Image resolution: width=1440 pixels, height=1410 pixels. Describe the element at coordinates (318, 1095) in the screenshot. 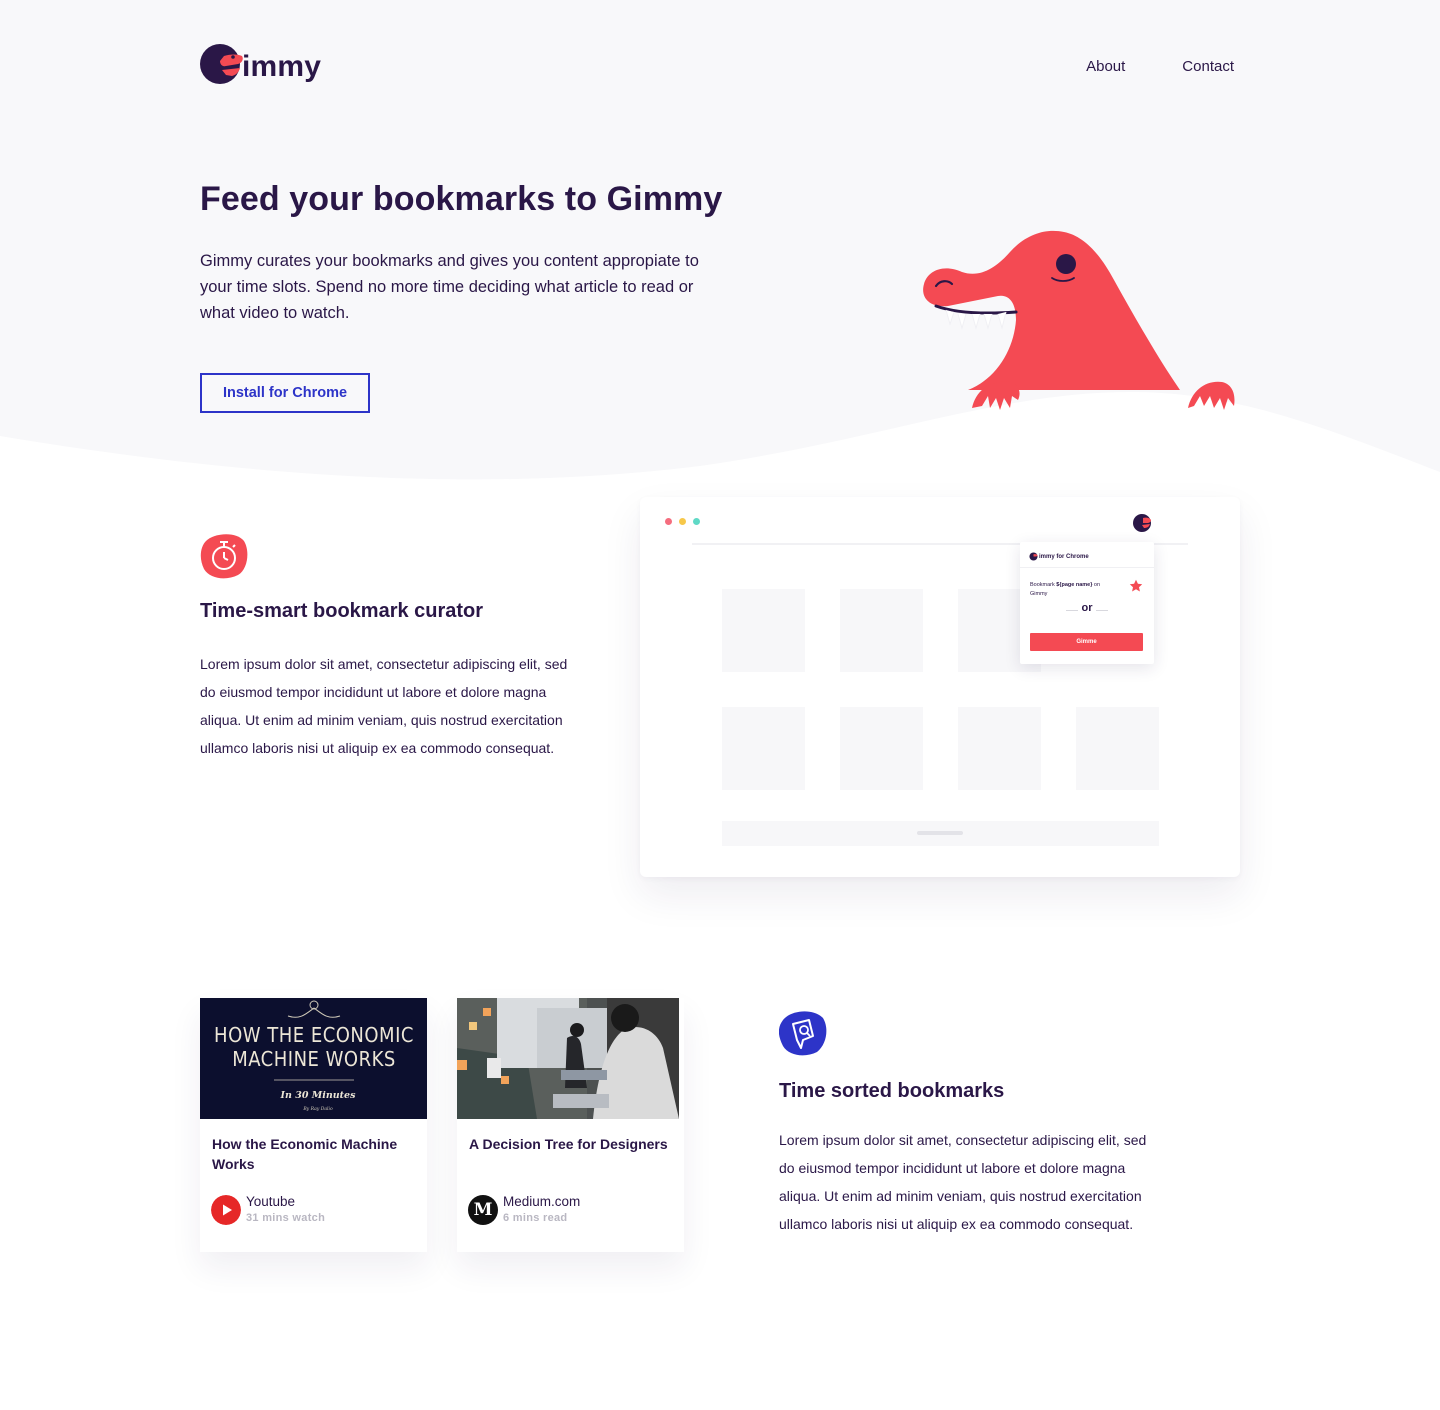

I see `thumb-subtitle: In 30 Minutes` at that location.